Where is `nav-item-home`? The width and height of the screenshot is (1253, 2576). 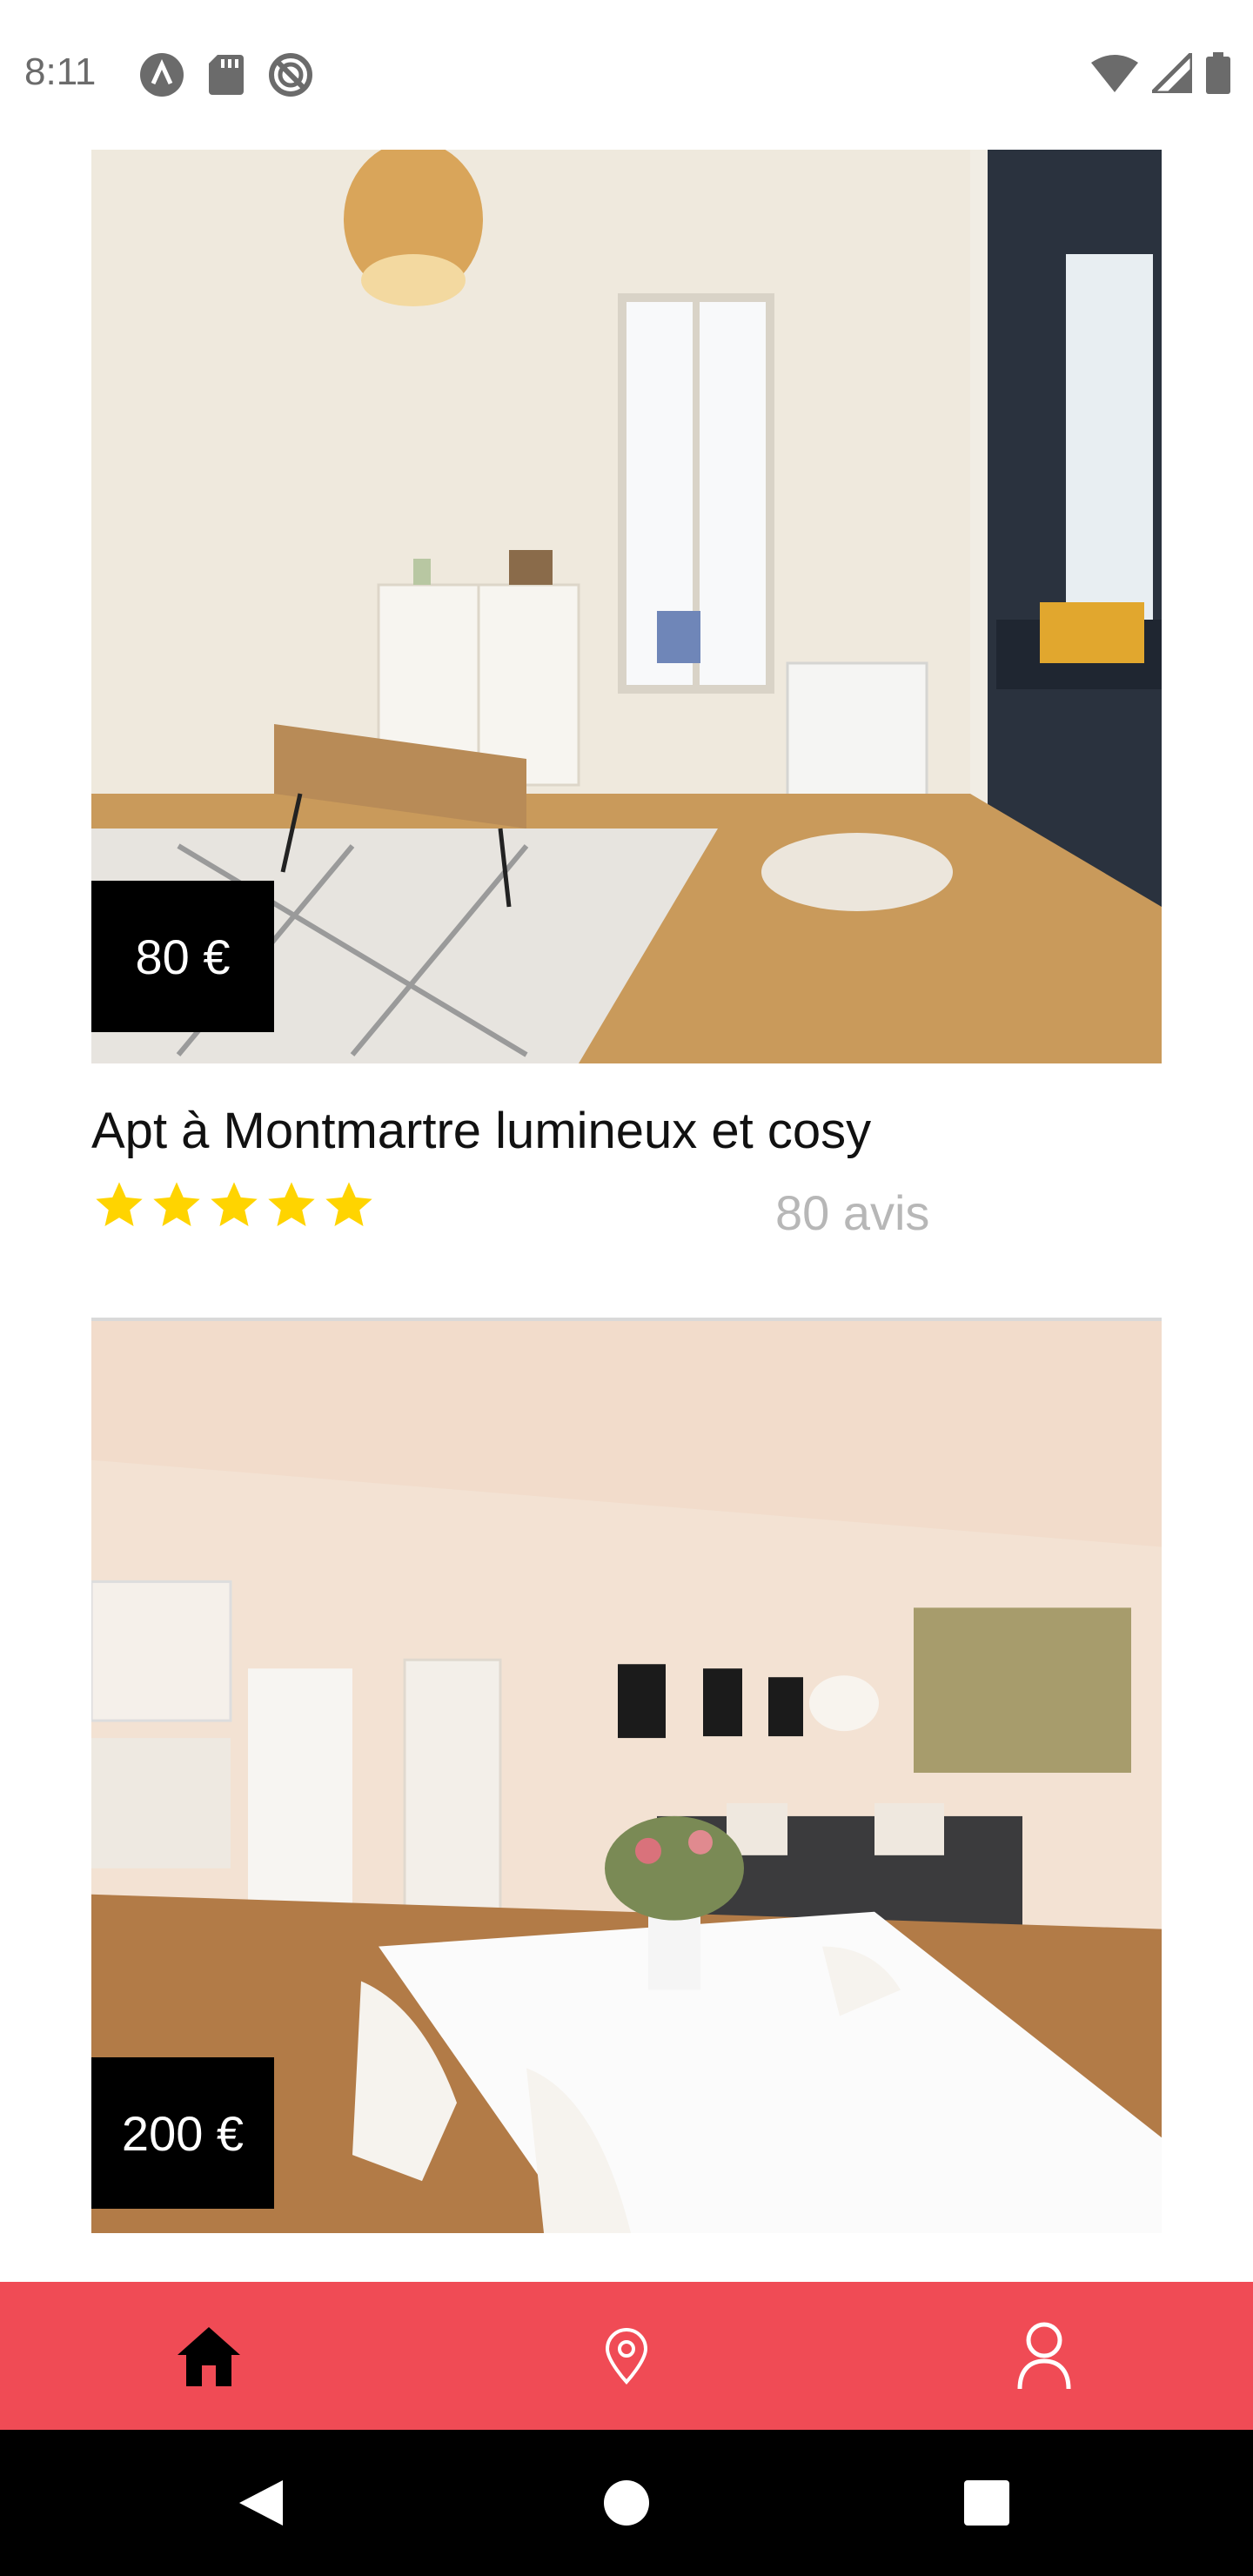 nav-item-home is located at coordinates (209, 2356).